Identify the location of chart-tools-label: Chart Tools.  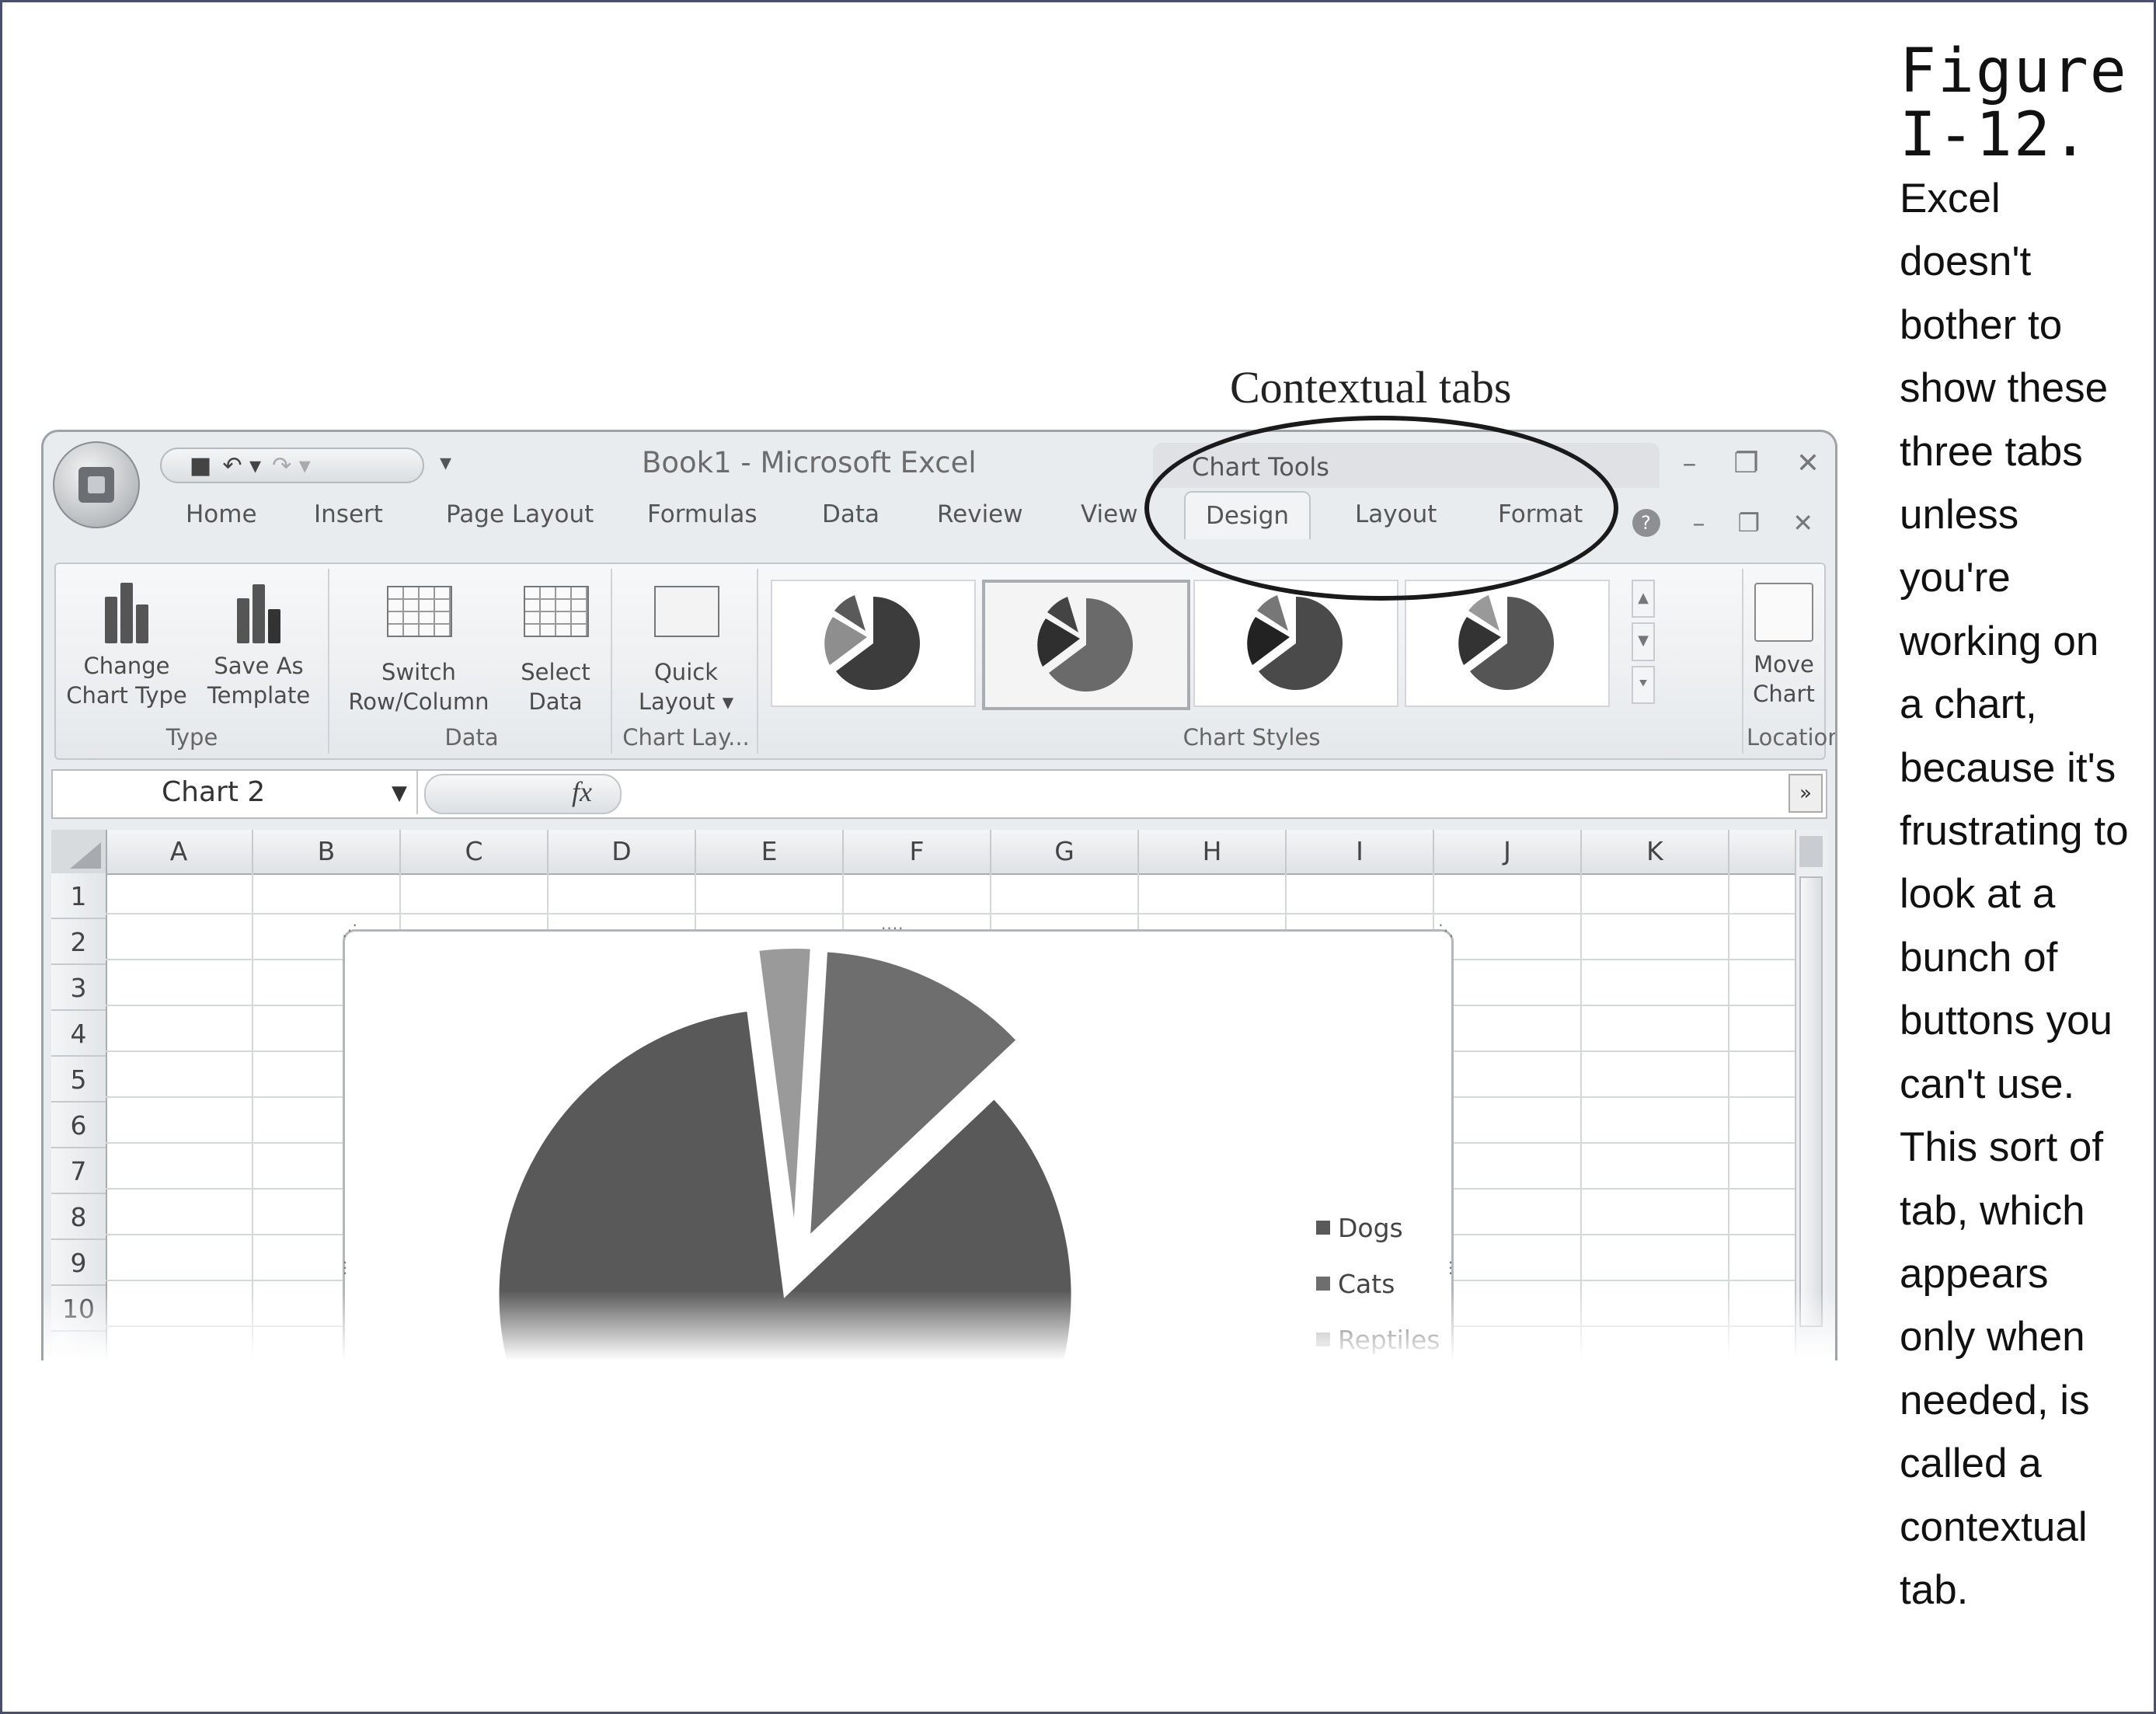
(1260, 467).